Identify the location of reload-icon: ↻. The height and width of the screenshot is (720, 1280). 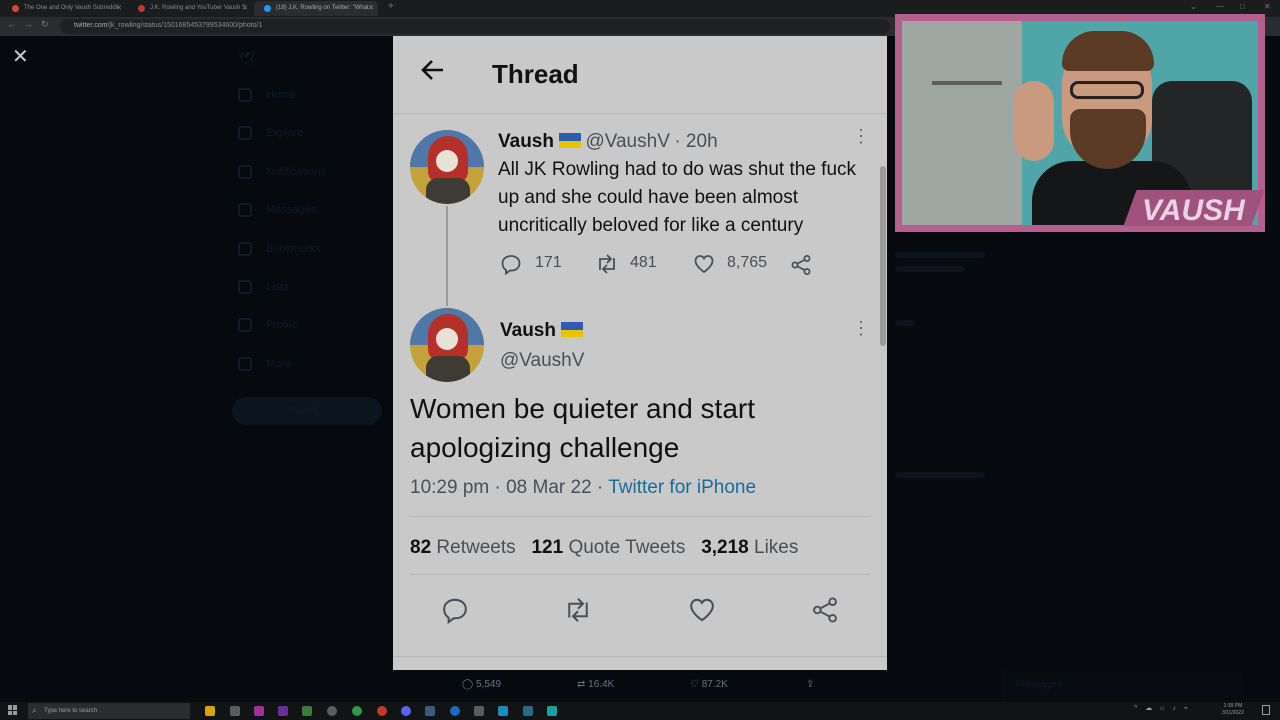
(45, 24).